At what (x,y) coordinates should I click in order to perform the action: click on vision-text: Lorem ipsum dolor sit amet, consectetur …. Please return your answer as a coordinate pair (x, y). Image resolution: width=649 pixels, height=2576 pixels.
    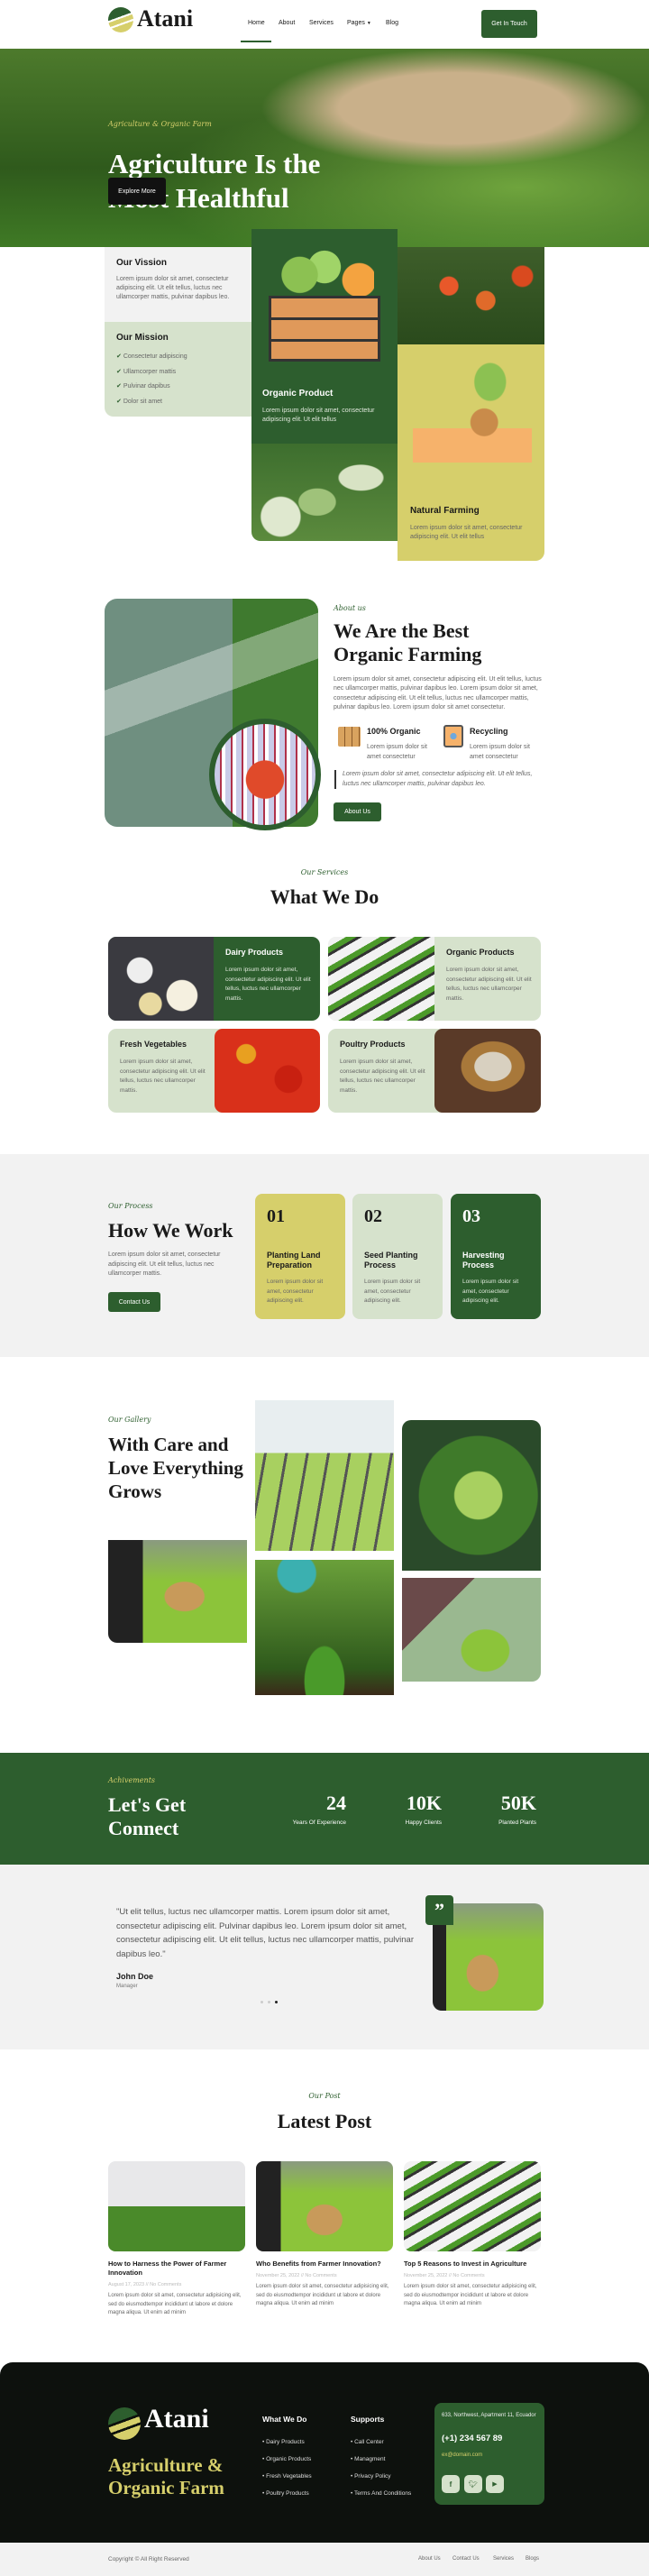
    Looking at the image, I should click on (173, 288).